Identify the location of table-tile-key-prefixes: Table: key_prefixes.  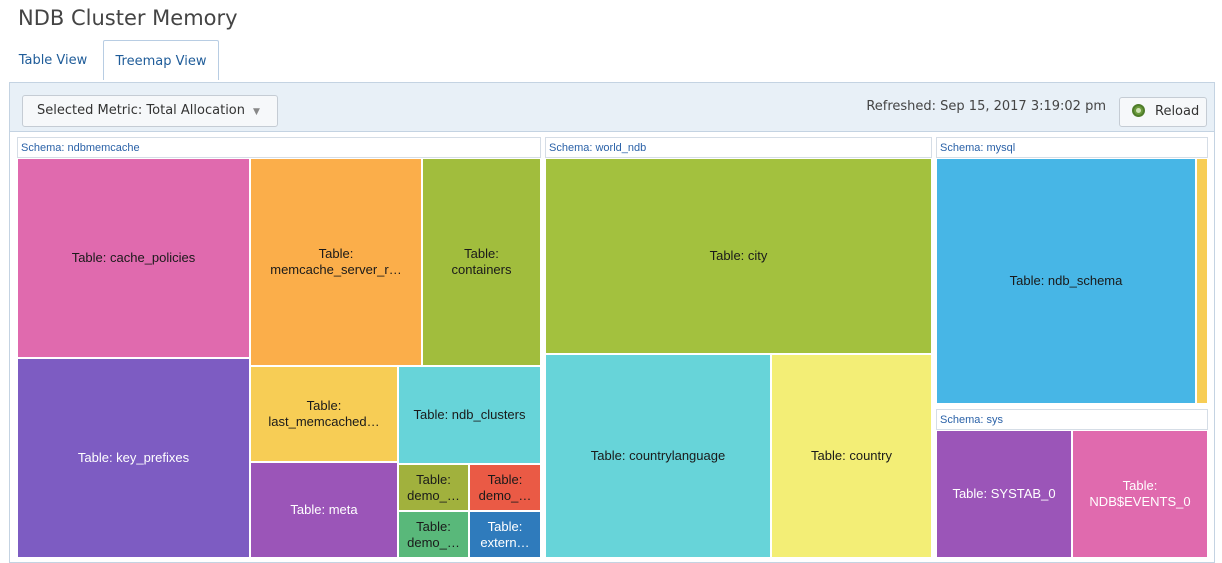
(133, 458).